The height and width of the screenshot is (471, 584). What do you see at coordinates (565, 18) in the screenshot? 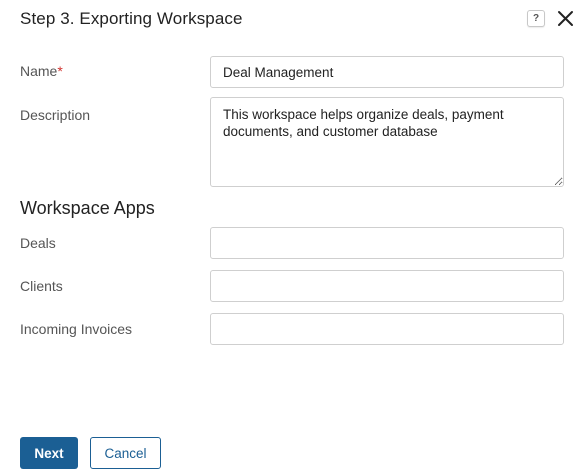
I see `close-icon` at bounding box center [565, 18].